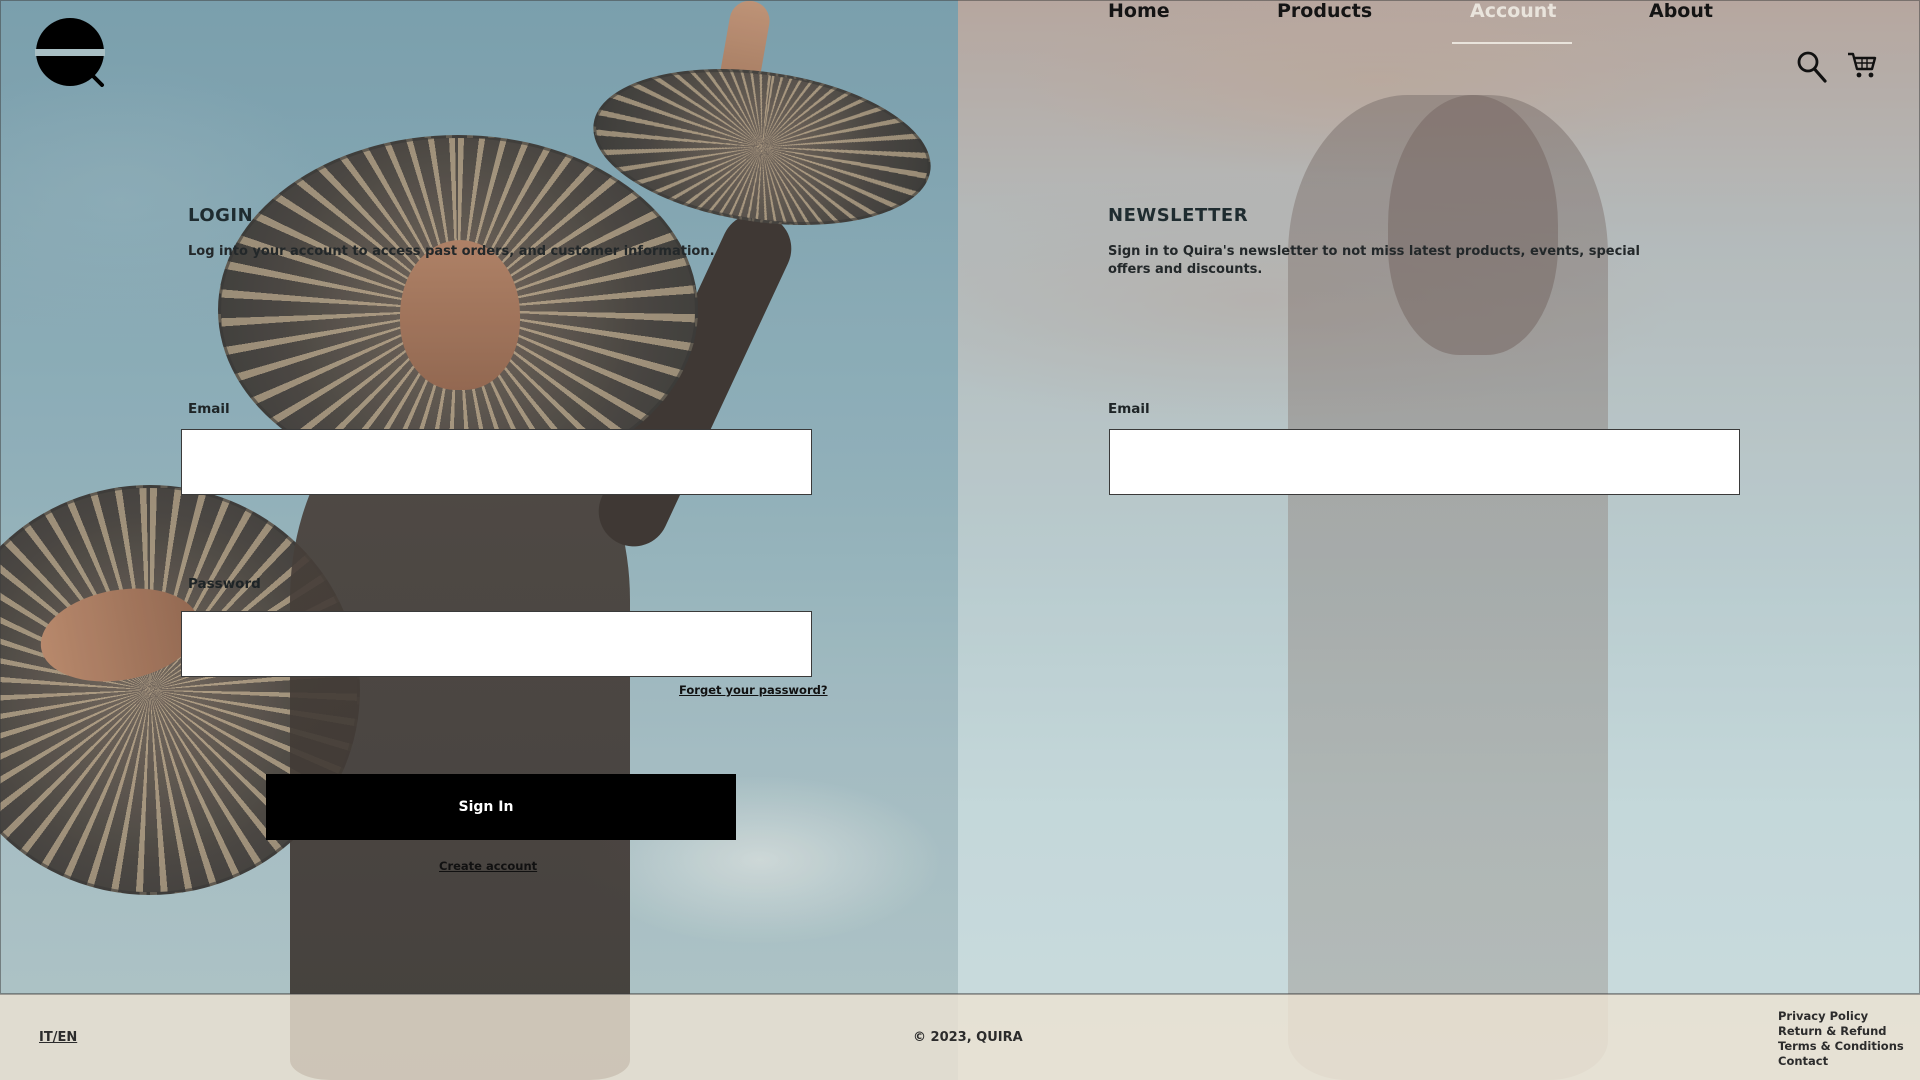  Describe the element at coordinates (1424, 462) in the screenshot. I see `newsletter-email-input` at that location.